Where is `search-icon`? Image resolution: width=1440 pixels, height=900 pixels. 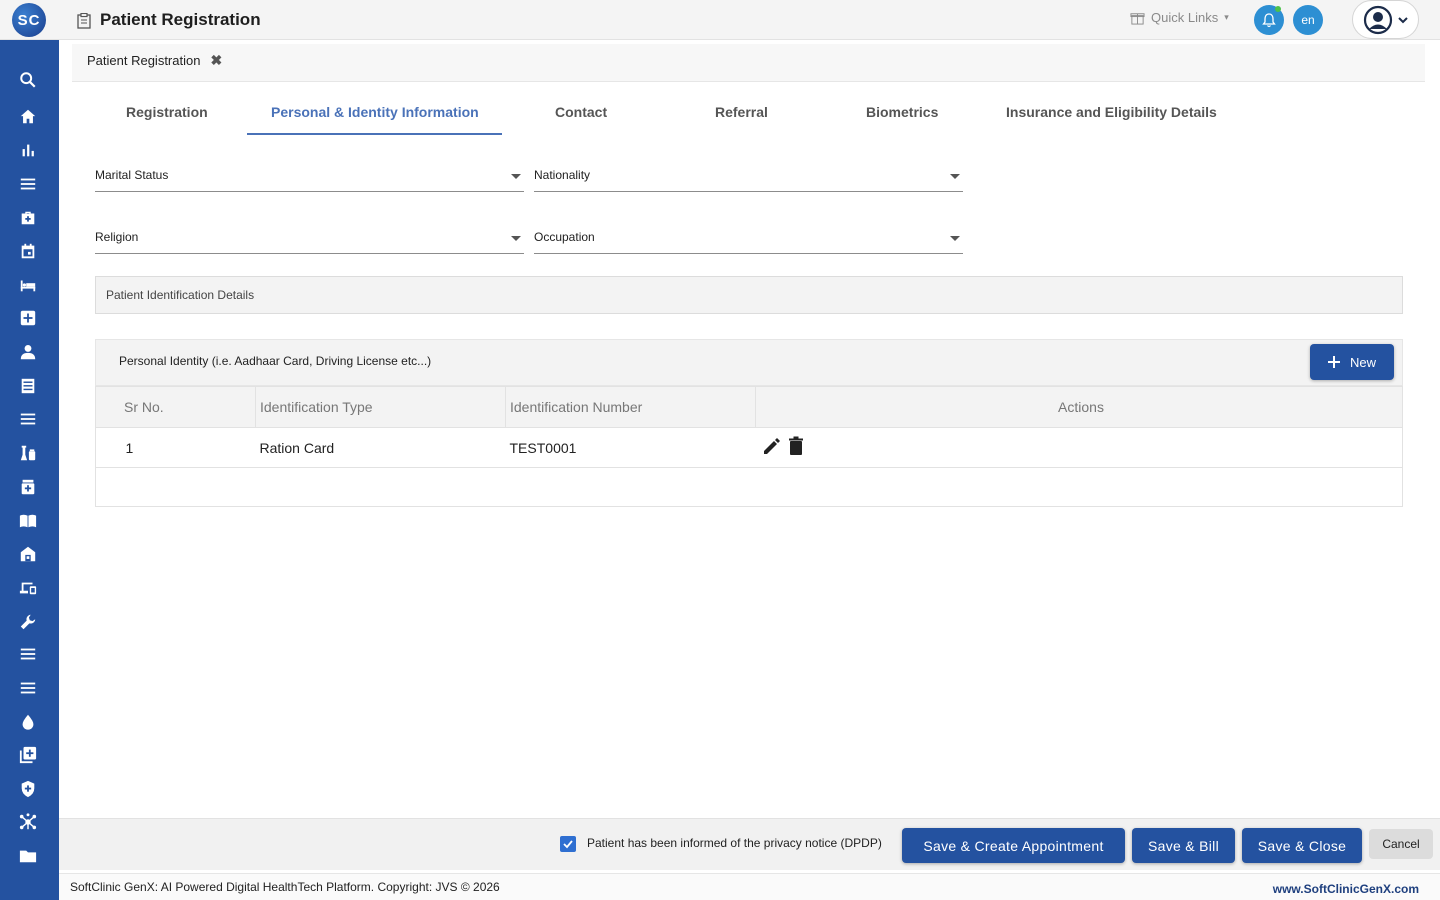 search-icon is located at coordinates (28, 80).